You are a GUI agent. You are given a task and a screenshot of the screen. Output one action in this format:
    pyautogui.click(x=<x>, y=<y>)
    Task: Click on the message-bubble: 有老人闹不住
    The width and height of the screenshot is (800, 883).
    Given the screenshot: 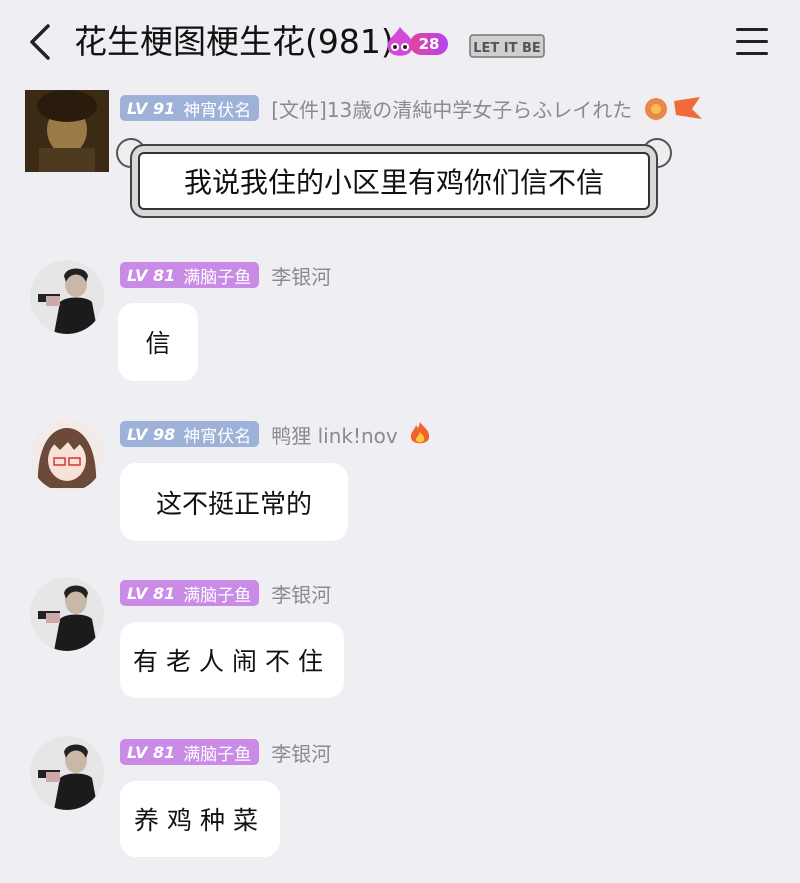 What is the action you would take?
    pyautogui.click(x=232, y=660)
    